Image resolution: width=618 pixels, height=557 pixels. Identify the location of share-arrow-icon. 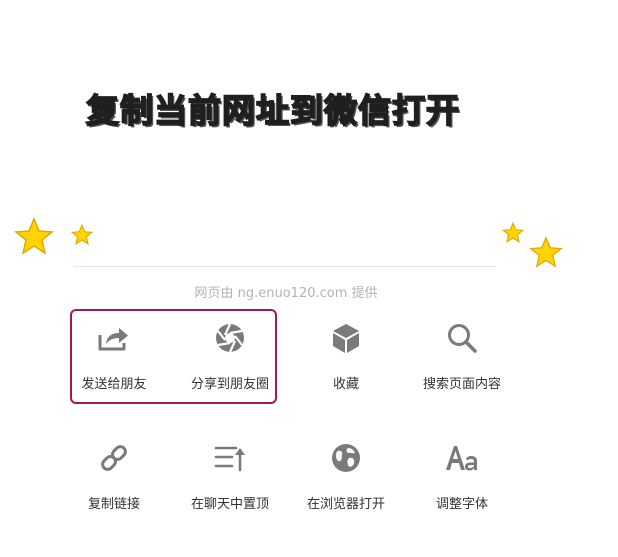
(114, 338).